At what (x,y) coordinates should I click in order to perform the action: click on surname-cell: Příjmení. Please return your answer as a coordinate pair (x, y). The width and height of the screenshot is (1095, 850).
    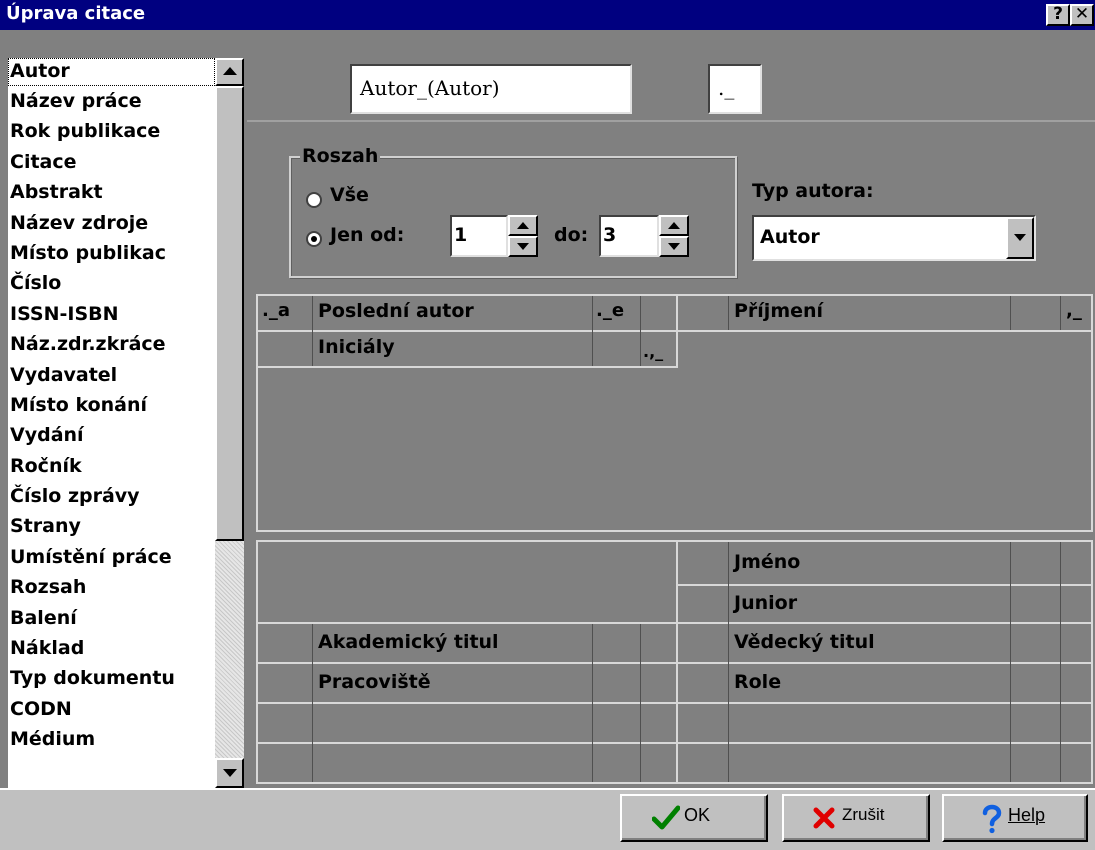
    Looking at the image, I should click on (778, 311).